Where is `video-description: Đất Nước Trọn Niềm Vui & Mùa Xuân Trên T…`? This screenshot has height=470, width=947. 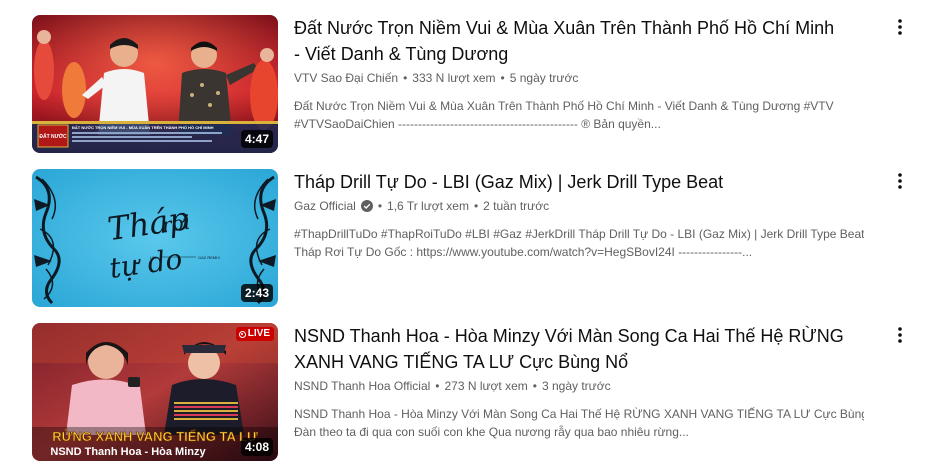 video-description: Đất Nước Trọn Niềm Vui & Mùa Xuân Trên T… is located at coordinates (579, 115).